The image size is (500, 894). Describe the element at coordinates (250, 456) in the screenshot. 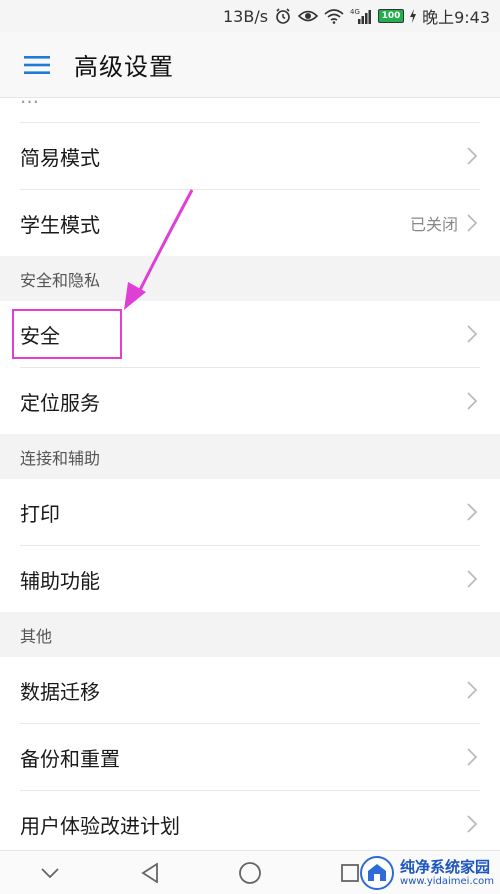

I see `section-header-connection: 连接和辅助` at that location.